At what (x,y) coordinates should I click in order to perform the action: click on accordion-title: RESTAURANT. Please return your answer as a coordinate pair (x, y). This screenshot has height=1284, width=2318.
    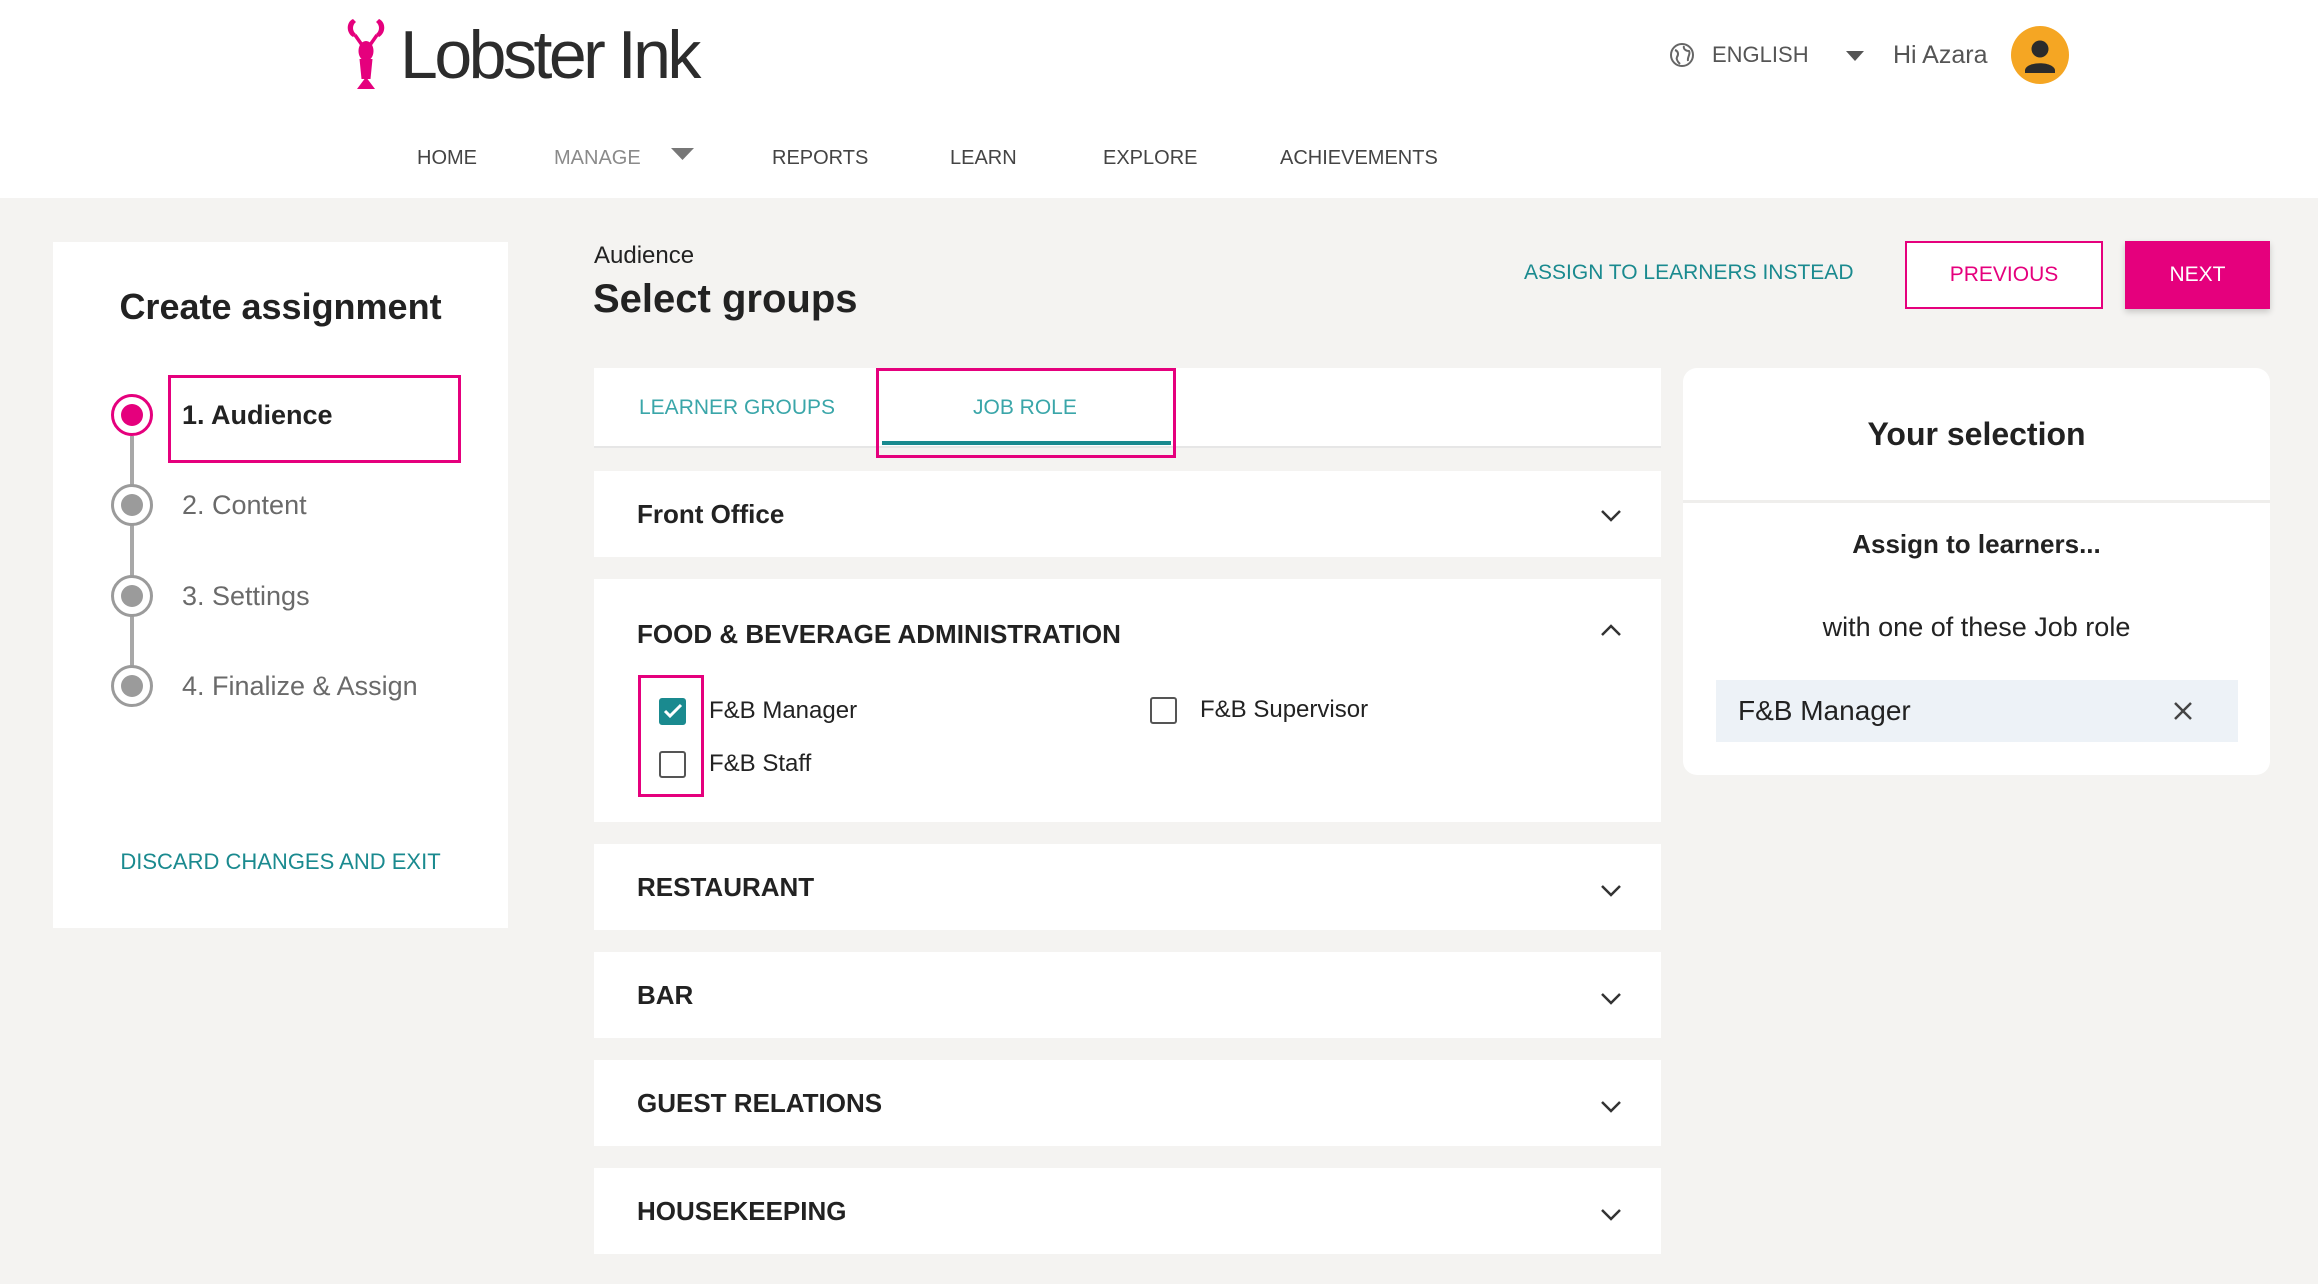
    Looking at the image, I should click on (726, 886).